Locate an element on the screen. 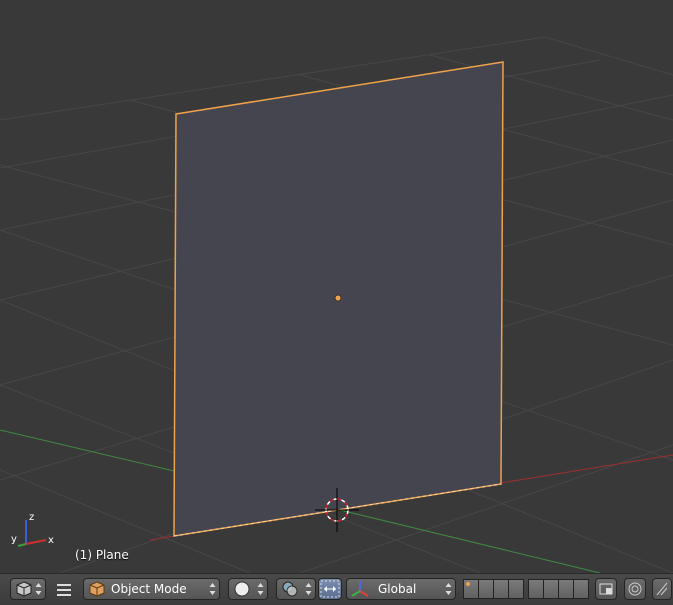 This screenshot has height=605, width=673. render-preview-icon is located at coordinates (662, 589).